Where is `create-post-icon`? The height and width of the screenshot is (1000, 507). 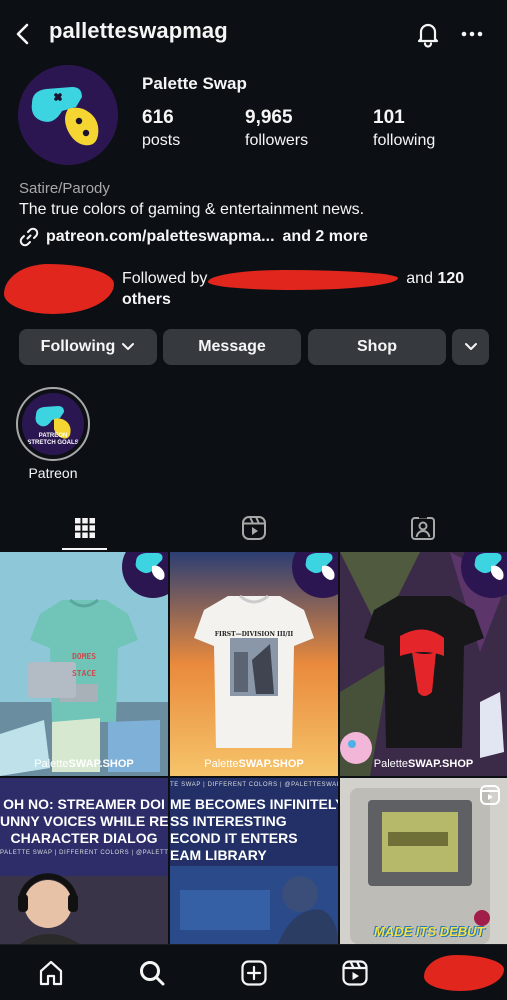
create-post-icon is located at coordinates (254, 973).